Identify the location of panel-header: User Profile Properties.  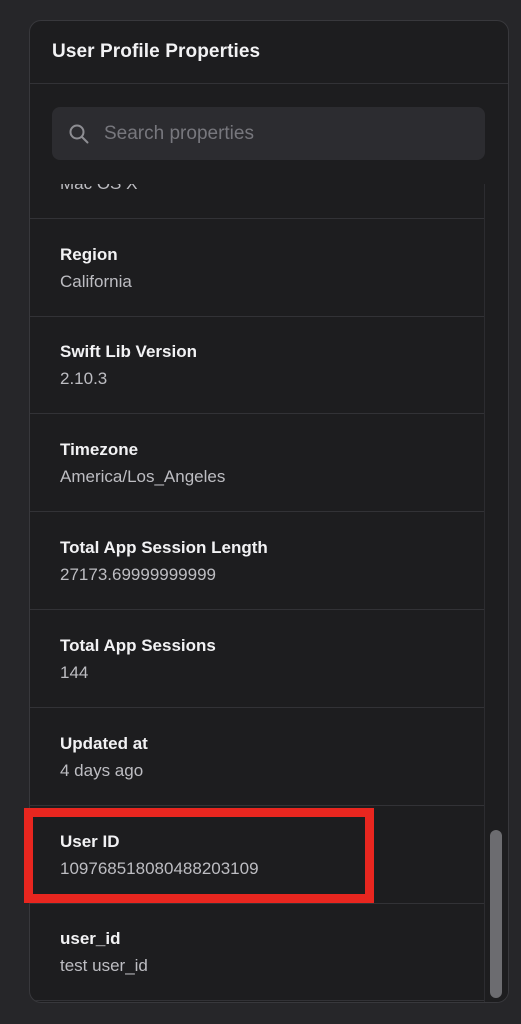
(269, 52).